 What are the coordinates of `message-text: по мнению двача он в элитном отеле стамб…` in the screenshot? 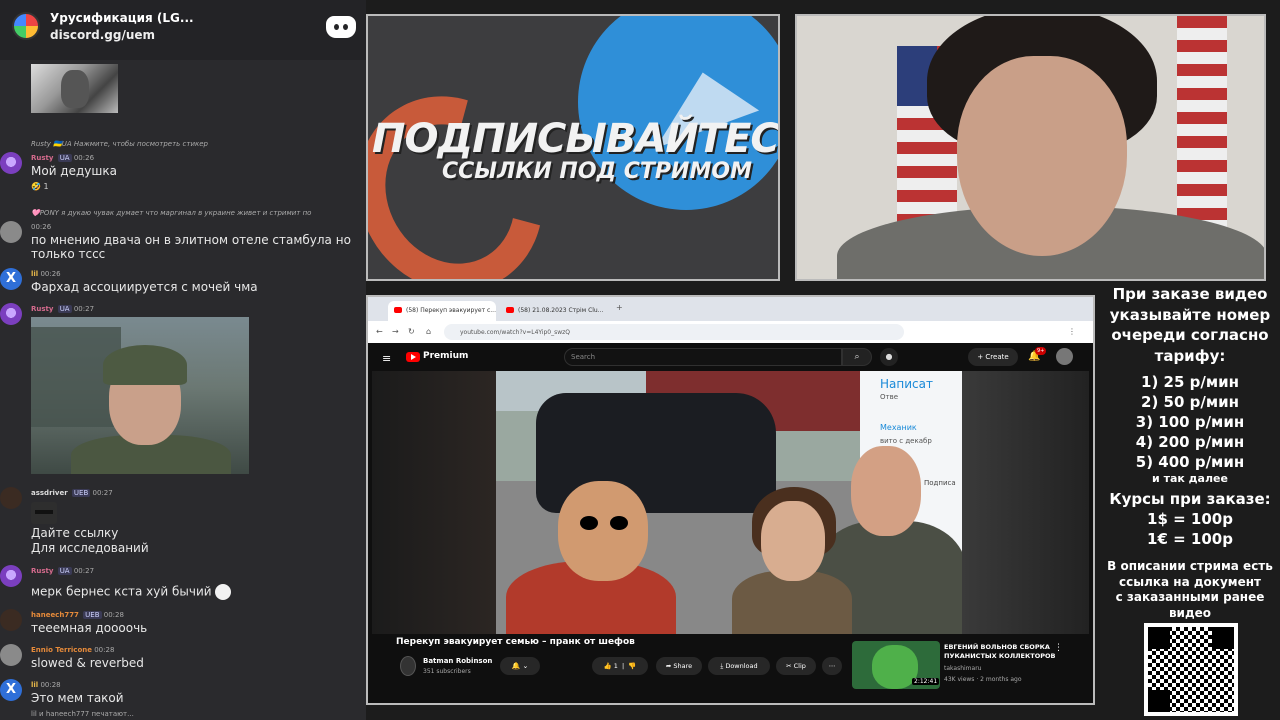 It's located at (191, 240).